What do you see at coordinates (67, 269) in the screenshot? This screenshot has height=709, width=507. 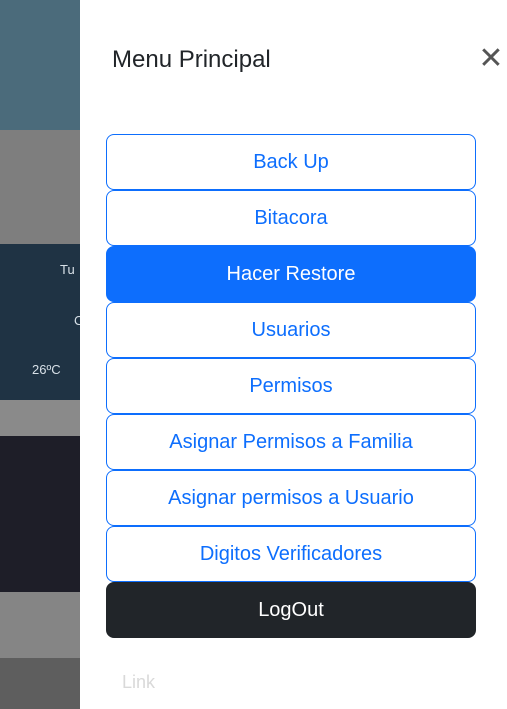 I see `weather-day-text: Tu` at bounding box center [67, 269].